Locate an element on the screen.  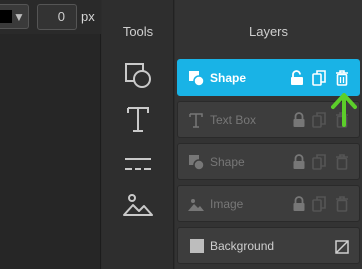
layer-label: Text Box is located at coordinates (233, 120).